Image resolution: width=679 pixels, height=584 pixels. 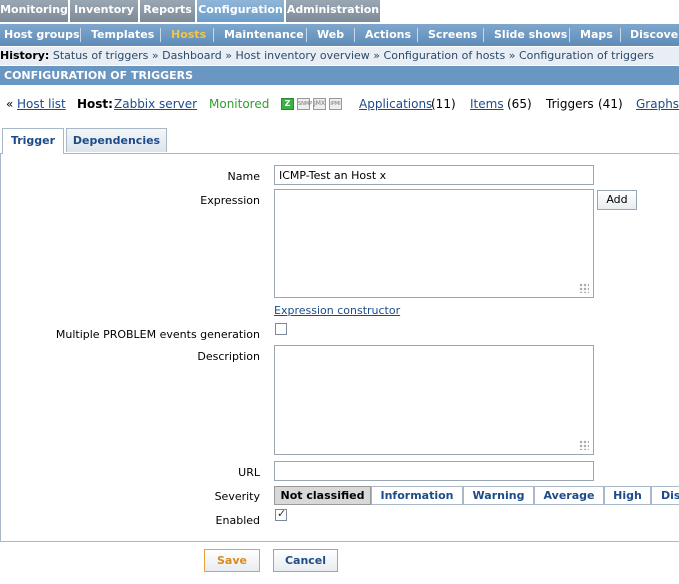 What do you see at coordinates (395, 104) in the screenshot?
I see `applications-link: Applications` at bounding box center [395, 104].